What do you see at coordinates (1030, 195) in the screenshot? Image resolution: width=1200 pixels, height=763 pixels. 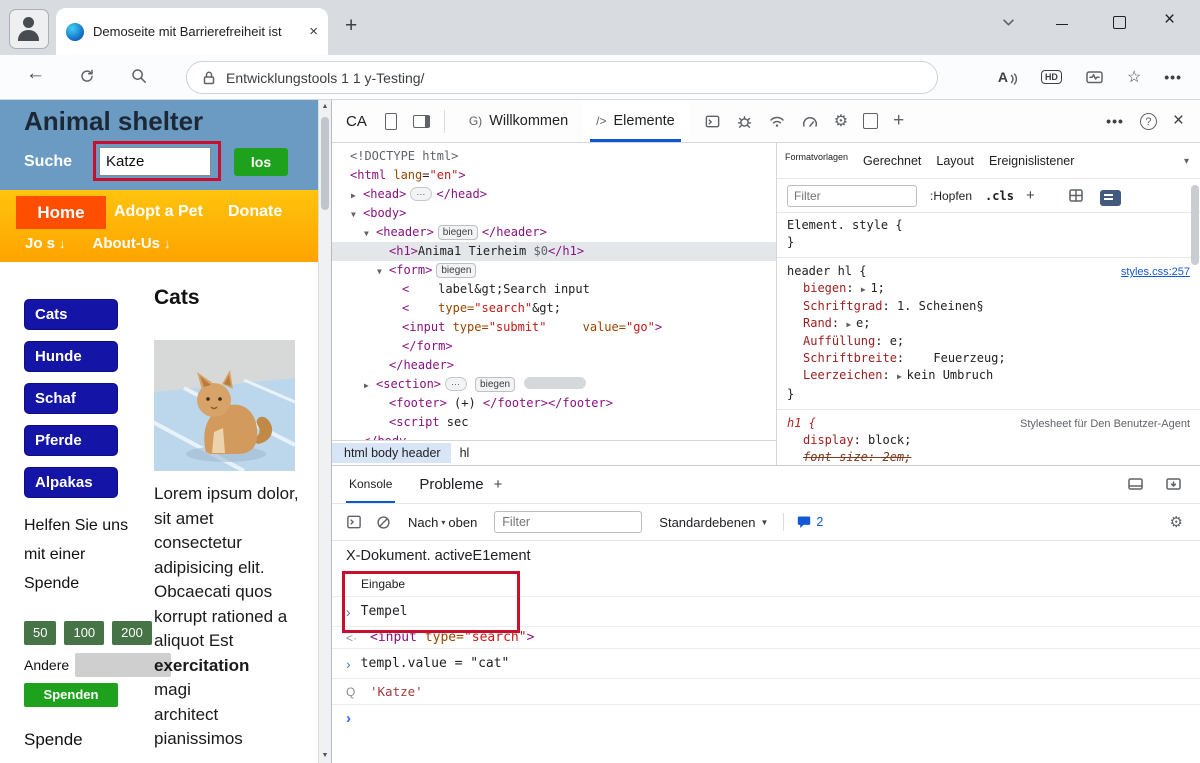 I see `new-style-rule-icon: +` at bounding box center [1030, 195].